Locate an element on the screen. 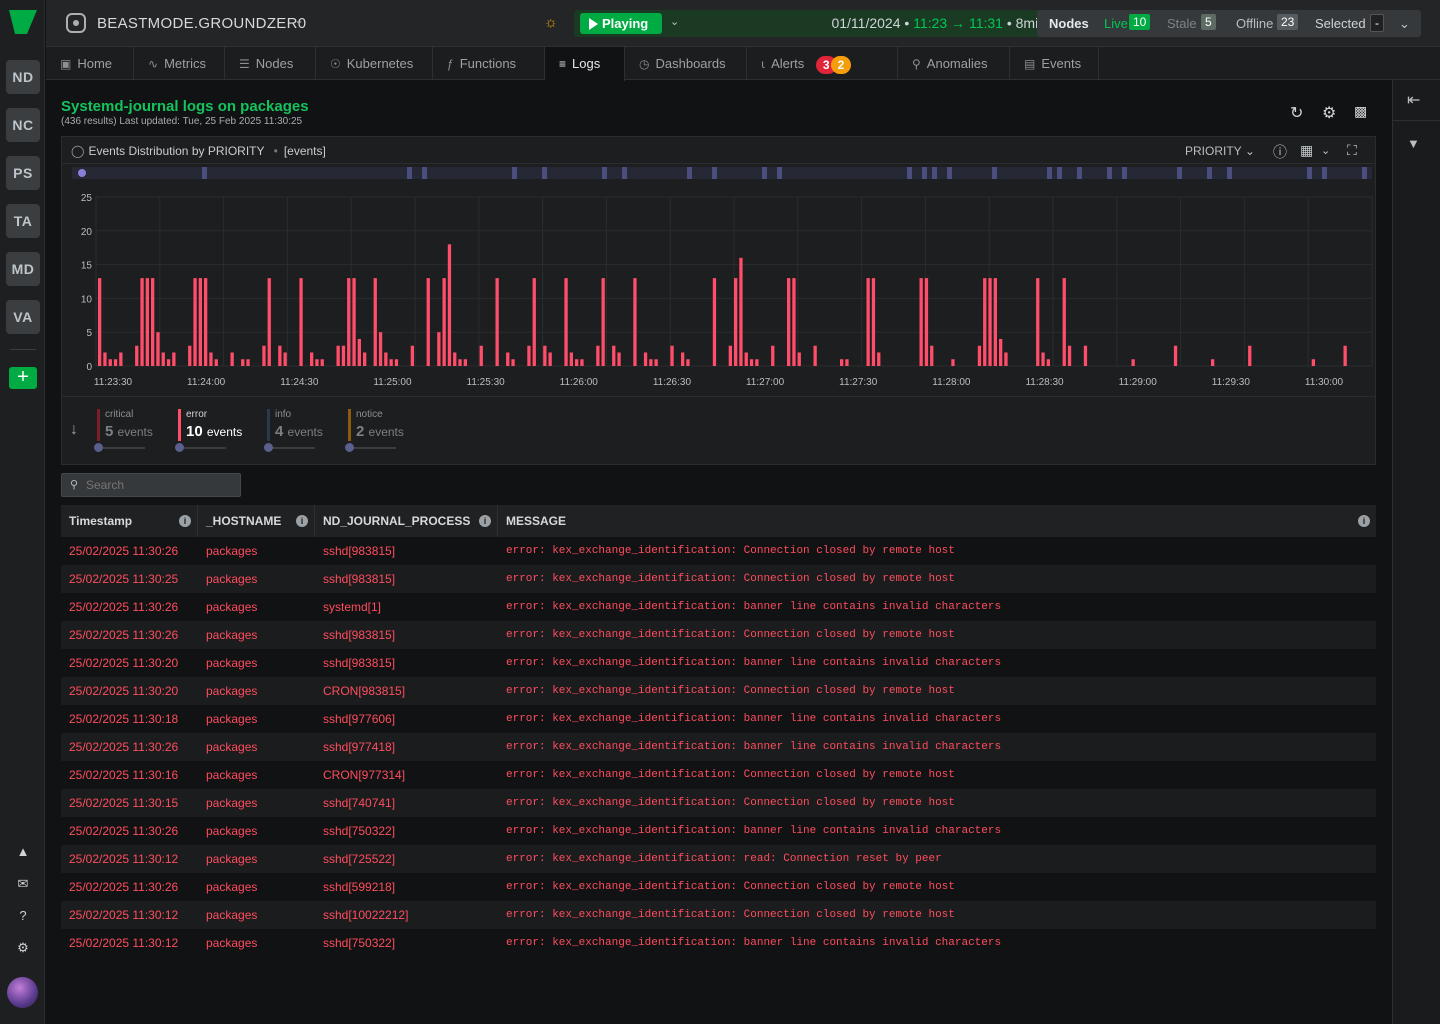 The image size is (1440, 1024). space-button-ta: TA is located at coordinates (23, 221).